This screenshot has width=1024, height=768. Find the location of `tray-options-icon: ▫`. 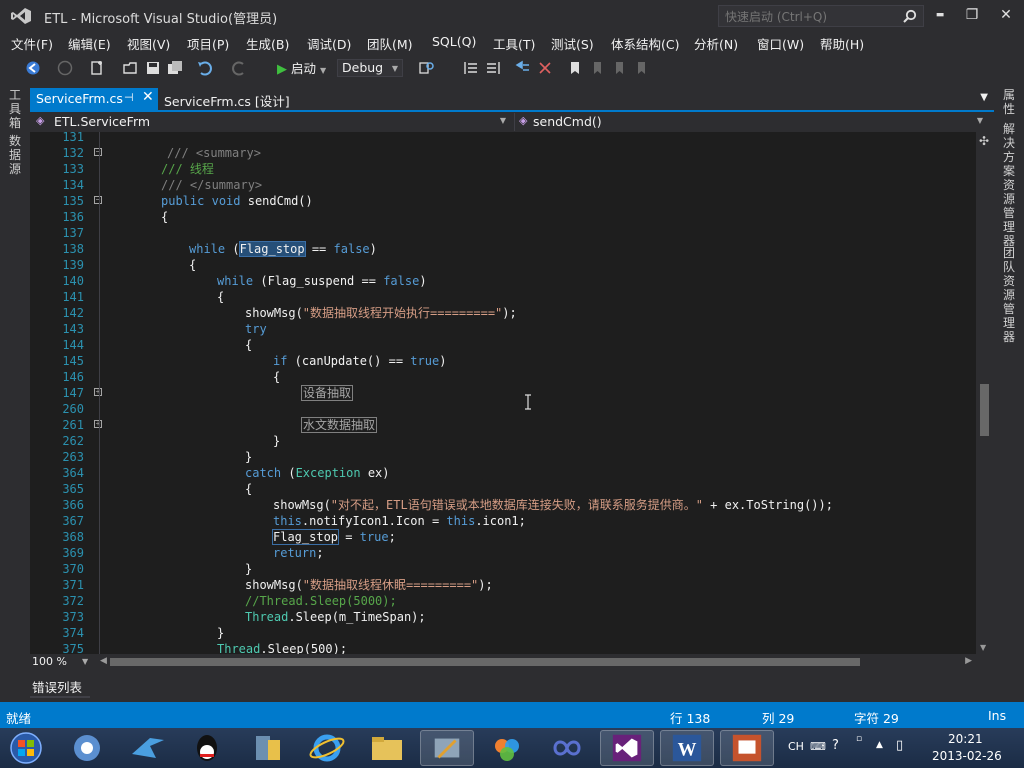

tray-options-icon: ▫ is located at coordinates (859, 739).